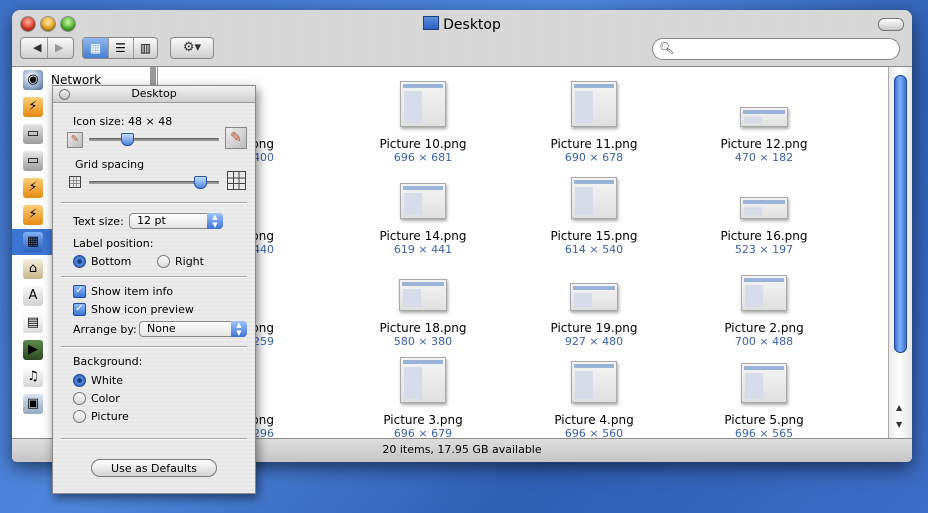  I want to click on file-item: Picture 12.png 470 × 182, so click(764, 119).